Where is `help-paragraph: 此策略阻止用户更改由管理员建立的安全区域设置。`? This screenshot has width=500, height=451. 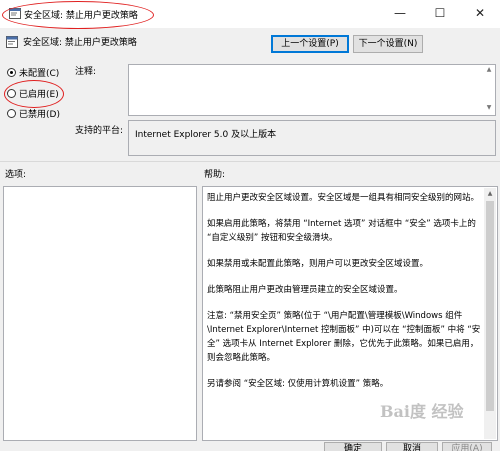
help-paragraph: 此策略阻止用户更改由管理员建立的安全区域设置。 is located at coordinates (305, 290).